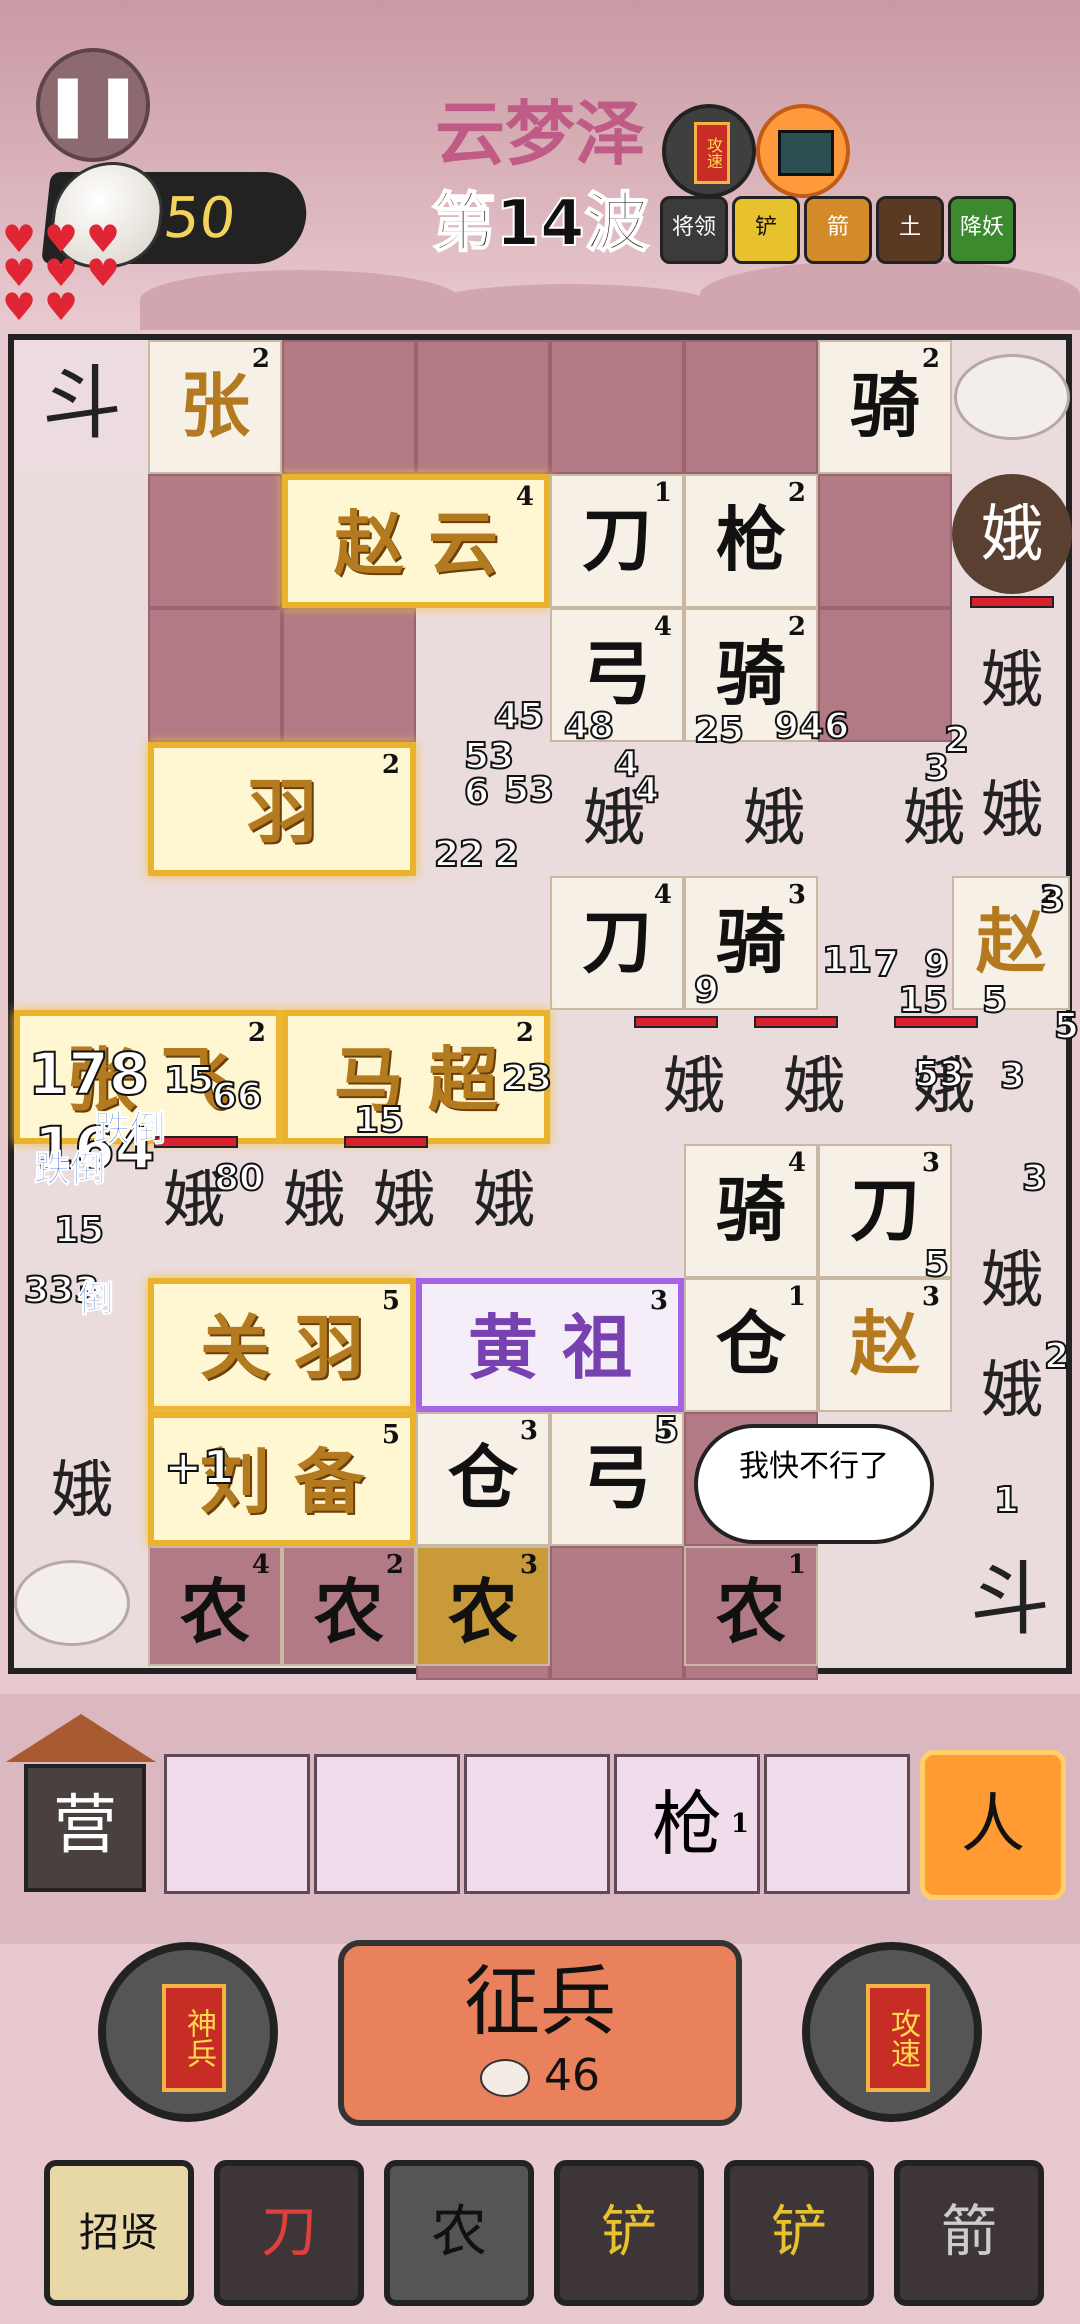  What do you see at coordinates (694, 230) in the screenshot?
I see `skill-general: 将领` at bounding box center [694, 230].